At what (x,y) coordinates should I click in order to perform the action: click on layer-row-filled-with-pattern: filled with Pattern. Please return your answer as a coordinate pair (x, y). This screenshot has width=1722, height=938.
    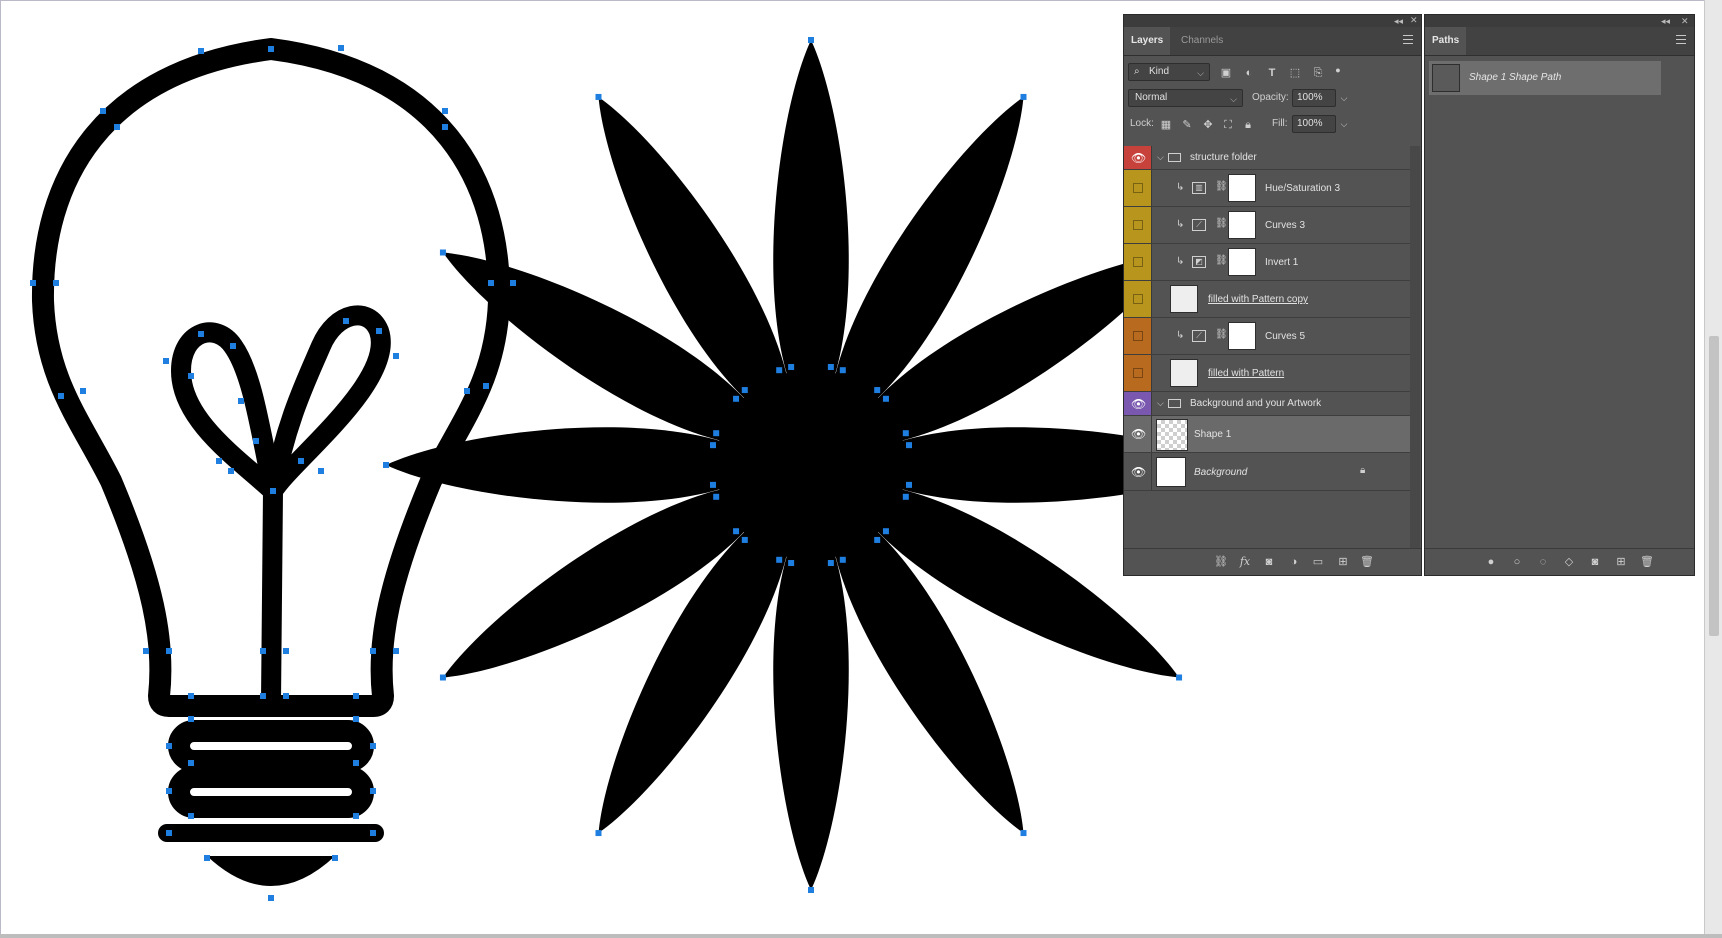
    Looking at the image, I should click on (1267, 373).